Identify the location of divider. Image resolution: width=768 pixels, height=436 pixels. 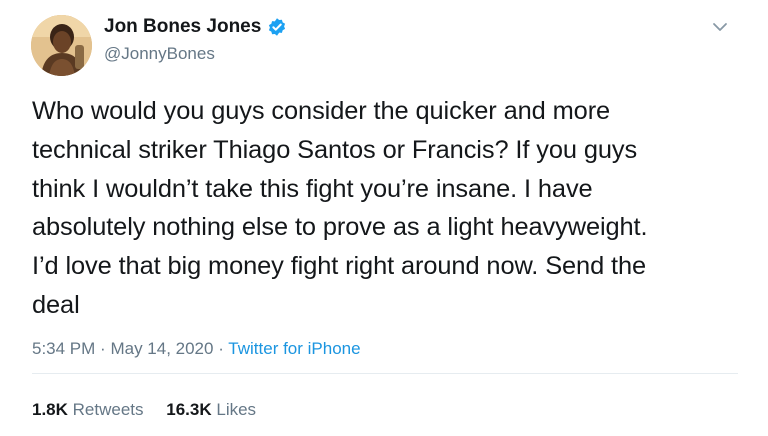
(385, 373).